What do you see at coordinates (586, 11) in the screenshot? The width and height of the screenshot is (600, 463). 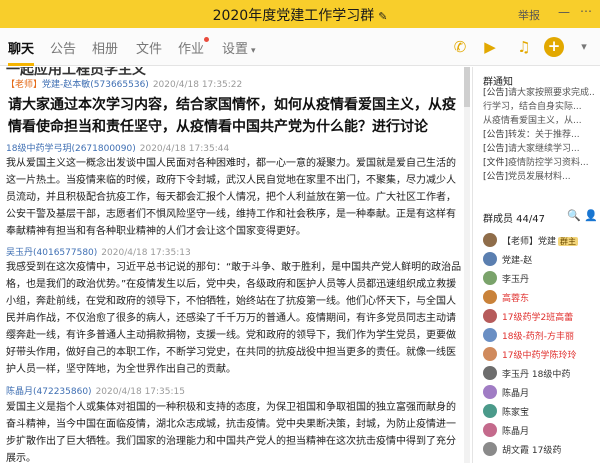 I see `more-button: ⋯` at bounding box center [586, 11].